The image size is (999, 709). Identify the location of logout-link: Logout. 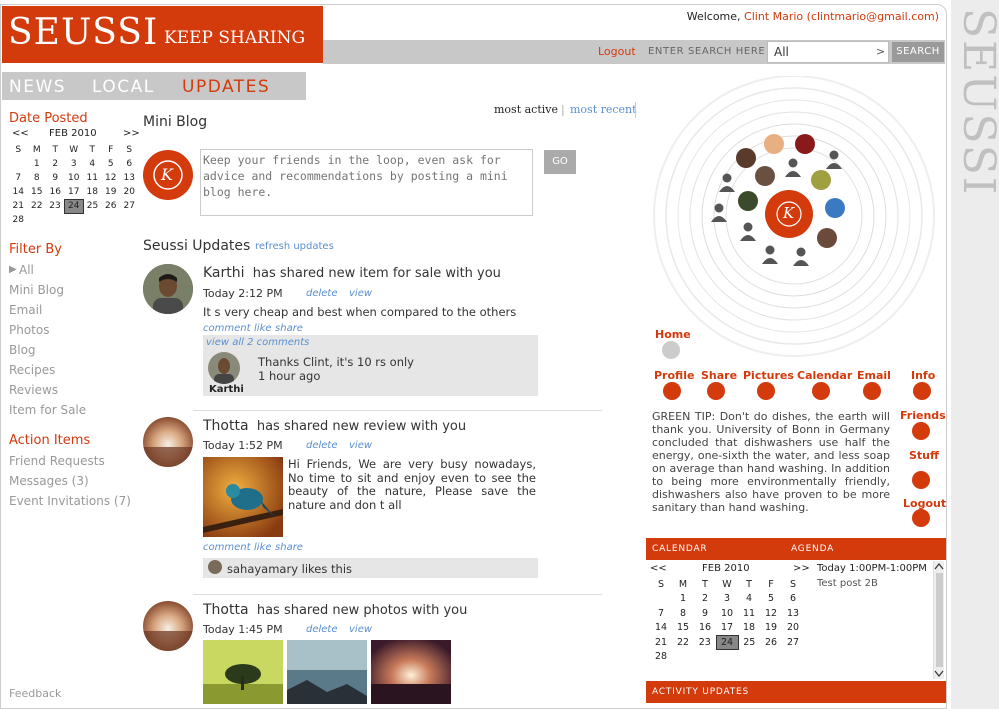
(617, 51).